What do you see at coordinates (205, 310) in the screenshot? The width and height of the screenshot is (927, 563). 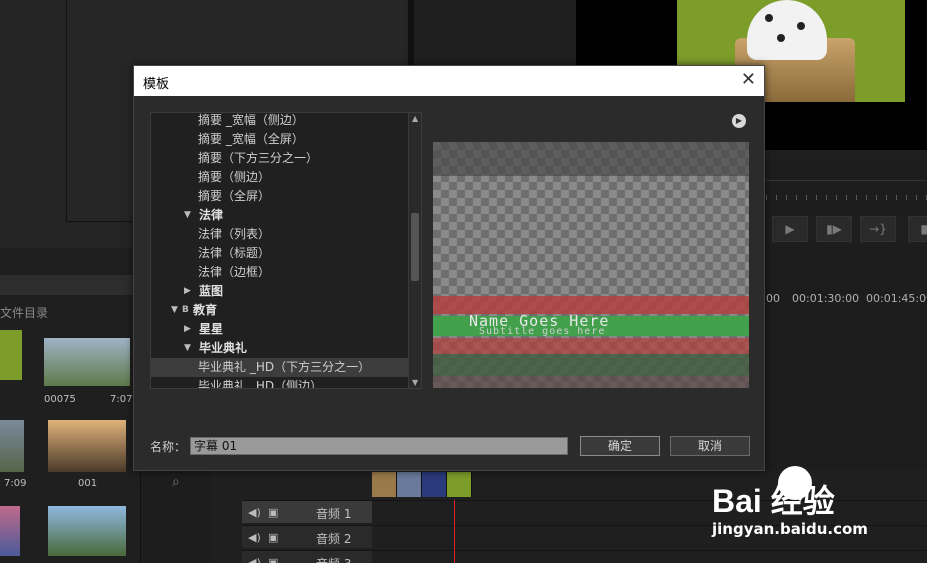 I see `tree-item-label: 教育` at bounding box center [205, 310].